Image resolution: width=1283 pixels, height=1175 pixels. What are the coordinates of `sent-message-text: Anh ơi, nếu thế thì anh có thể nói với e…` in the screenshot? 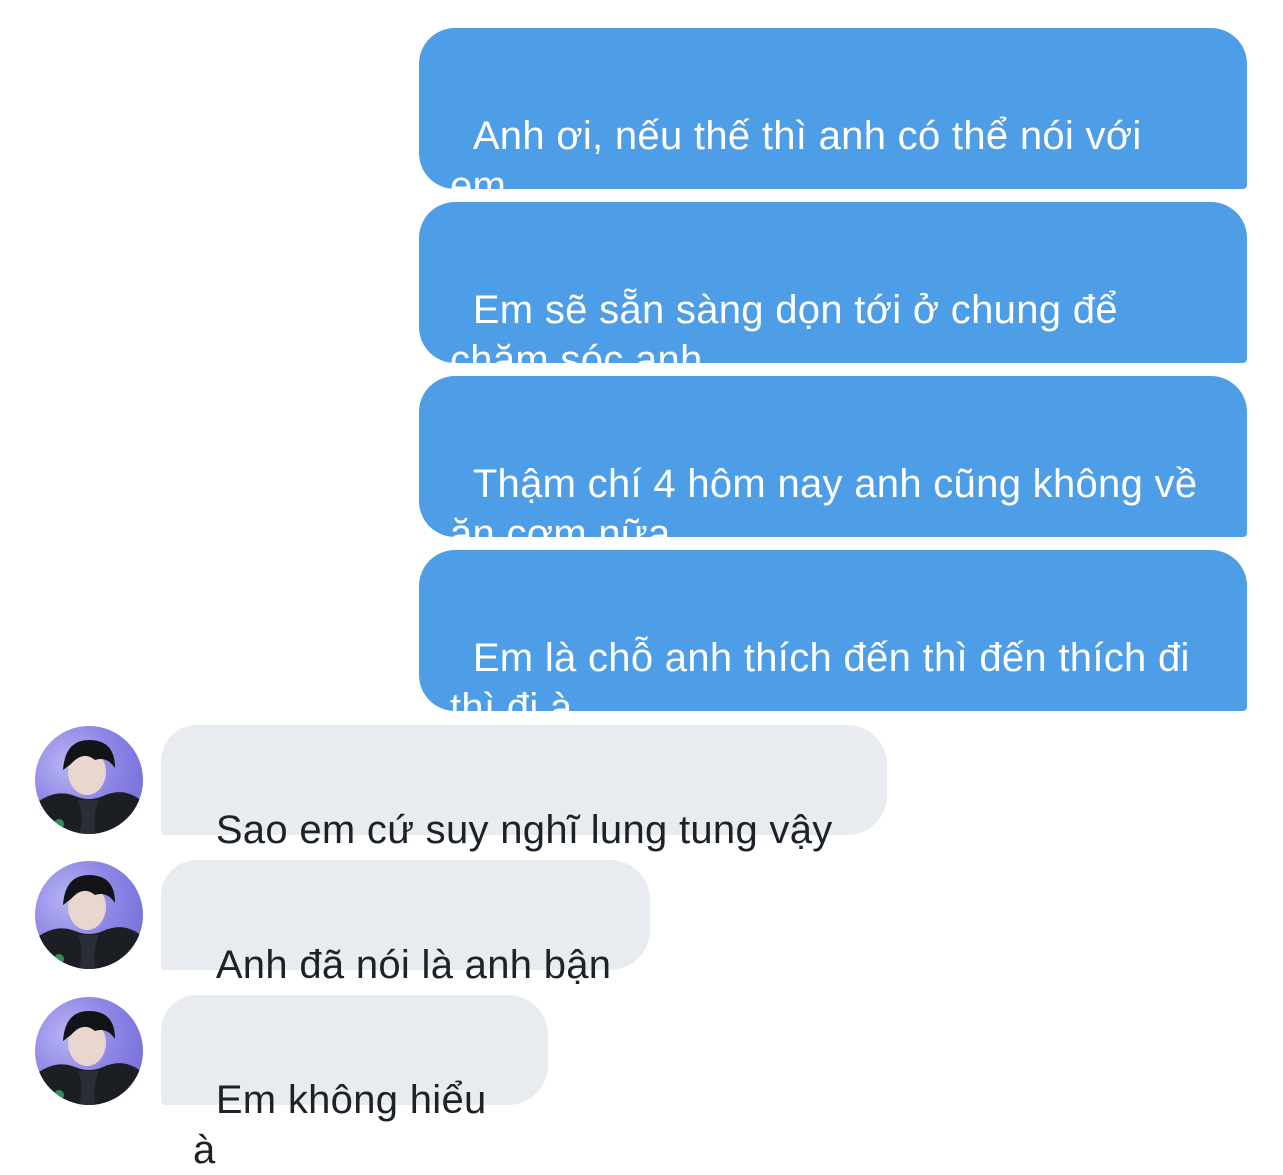 It's located at (801, 161).